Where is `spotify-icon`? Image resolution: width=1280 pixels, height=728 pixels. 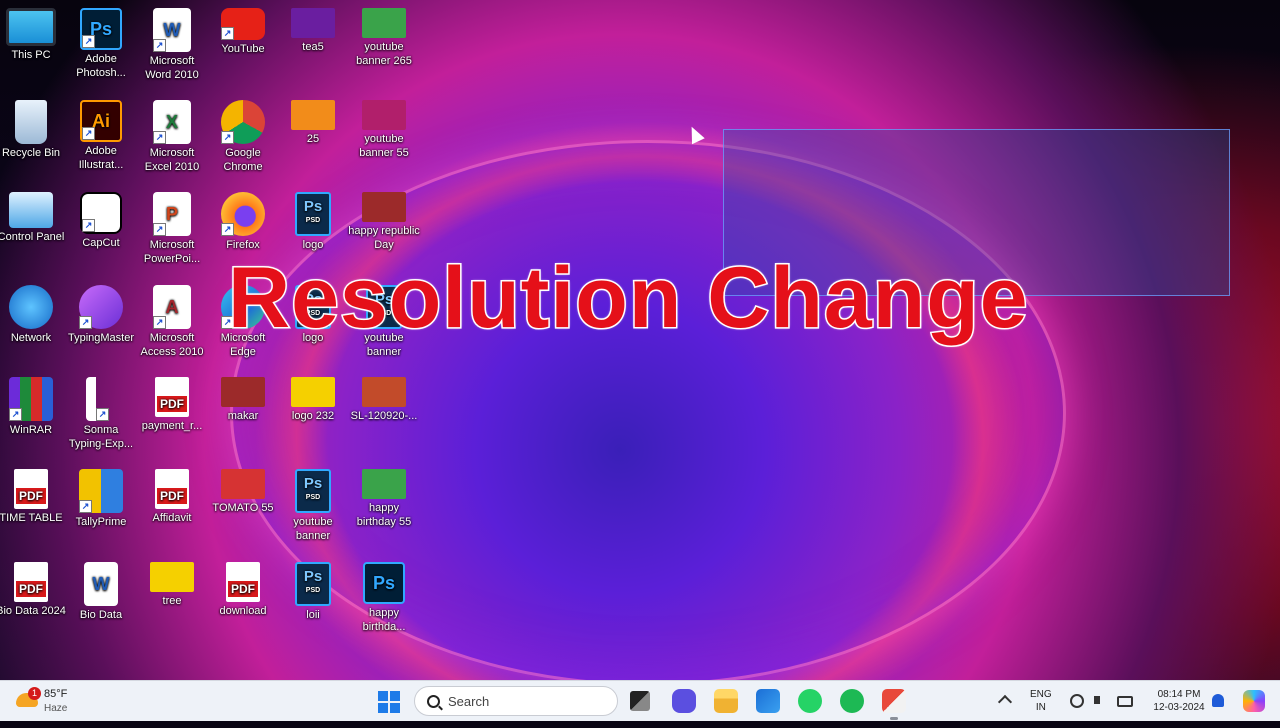 spotify-icon is located at coordinates (852, 701).